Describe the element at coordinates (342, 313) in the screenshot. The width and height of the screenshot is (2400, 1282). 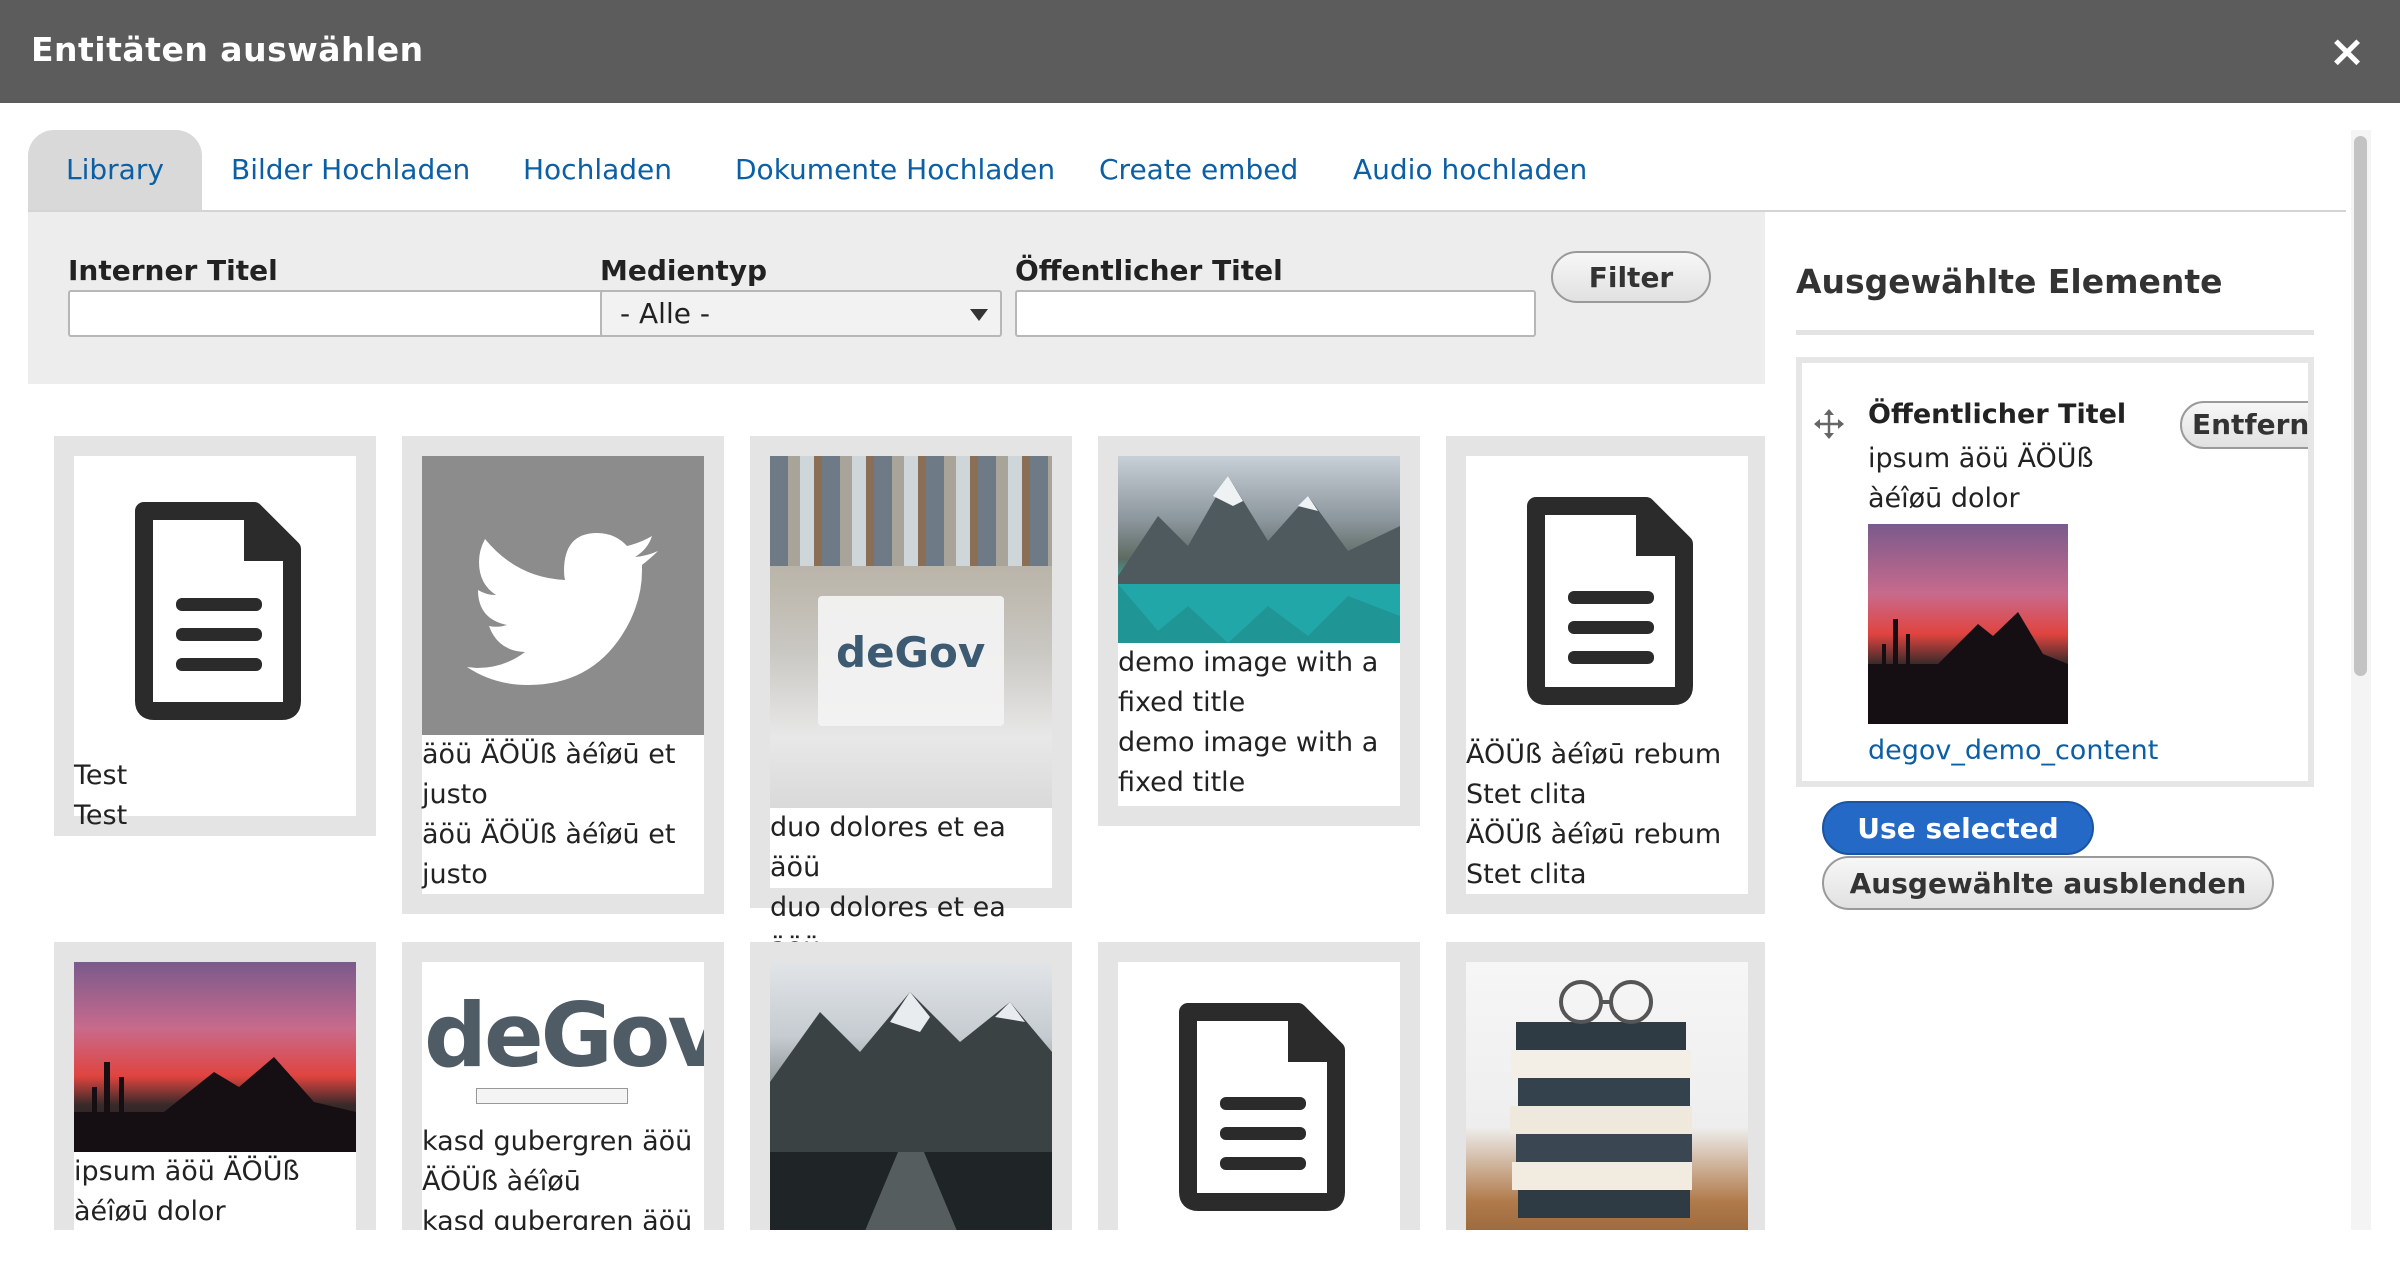
I see `internal-title-input` at that location.